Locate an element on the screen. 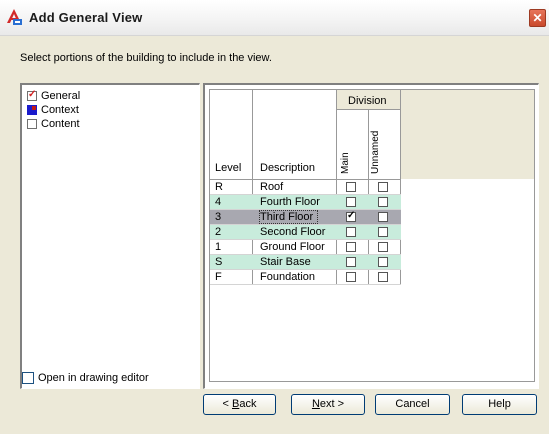  open-in-editor-checkbox is located at coordinates (28, 378).